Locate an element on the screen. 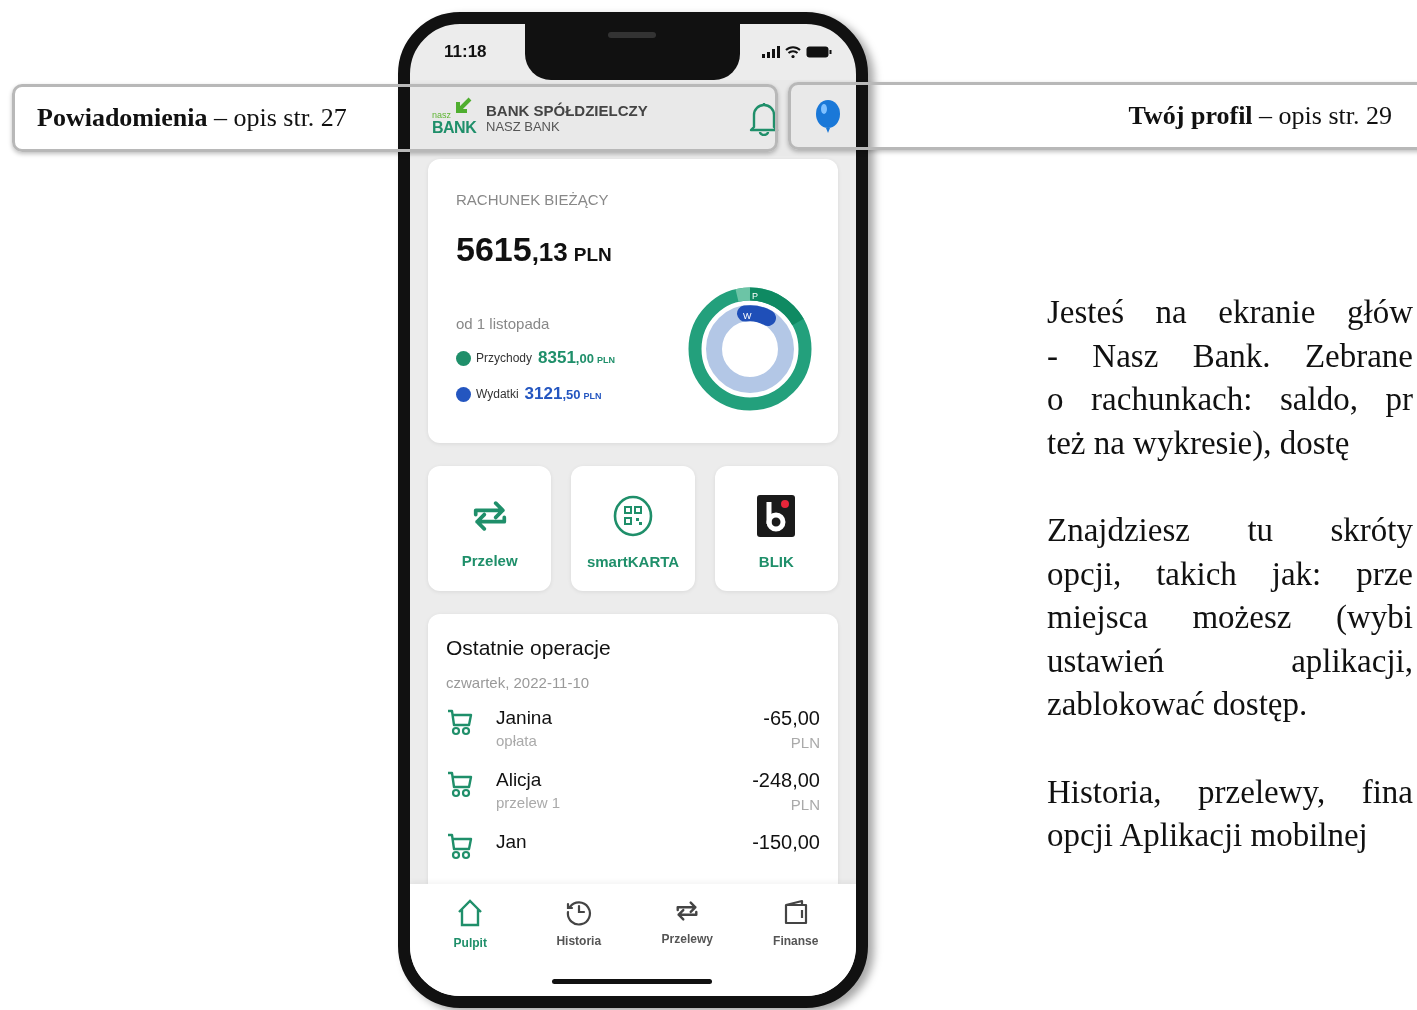 The height and width of the screenshot is (1010, 1417). description-line: Znajdziesz tu skróty is located at coordinates (1230, 530).